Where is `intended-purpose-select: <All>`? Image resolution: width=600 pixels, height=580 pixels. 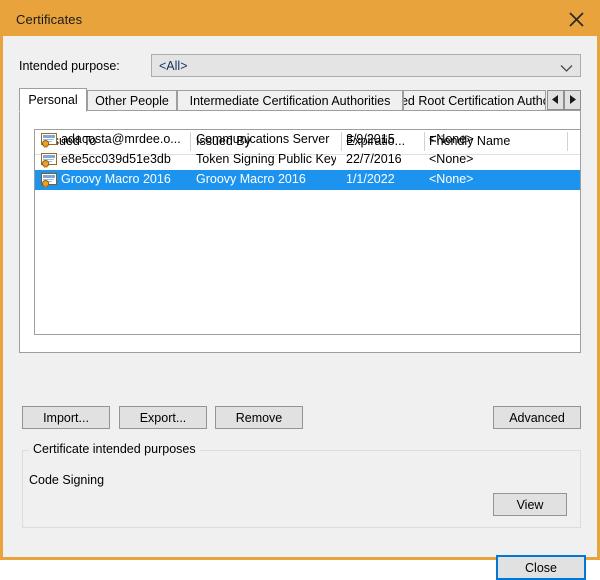
intended-purpose-select: <All> is located at coordinates (366, 65).